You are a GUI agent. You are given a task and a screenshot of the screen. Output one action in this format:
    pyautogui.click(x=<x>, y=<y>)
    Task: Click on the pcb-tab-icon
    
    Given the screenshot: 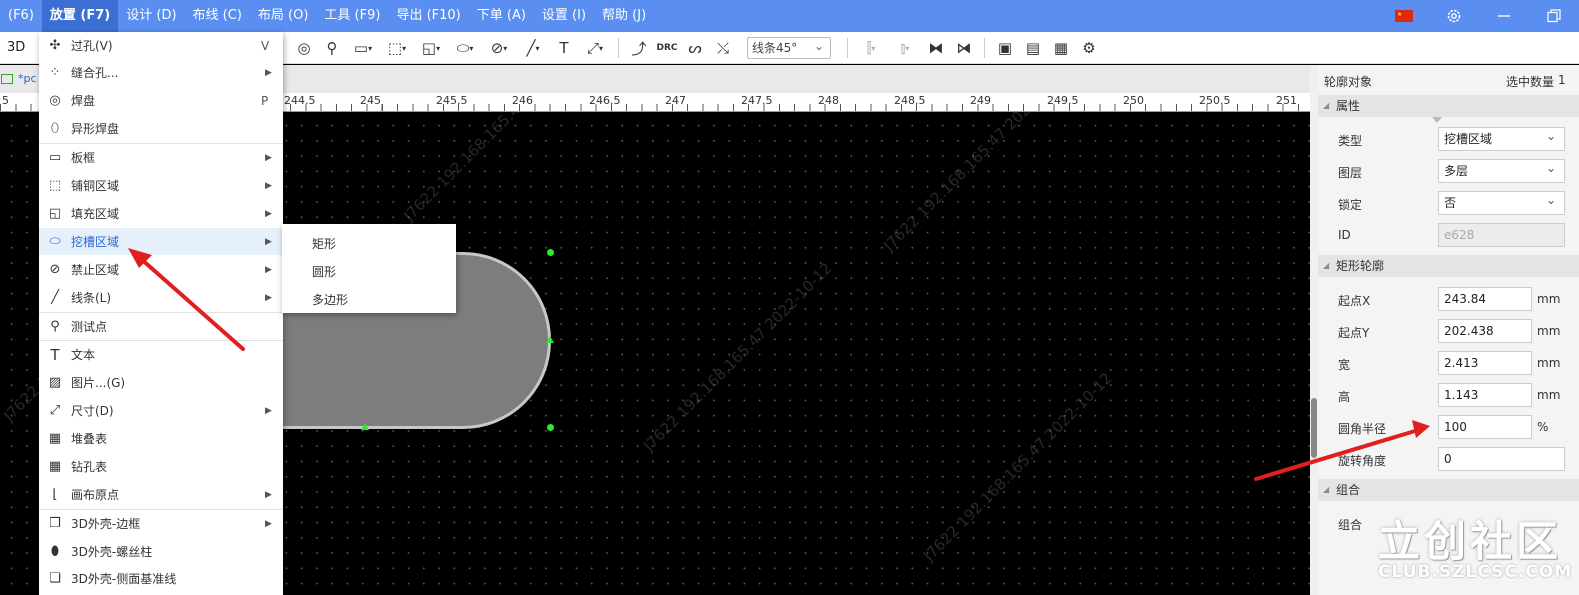 What is the action you would take?
    pyautogui.click(x=7, y=79)
    